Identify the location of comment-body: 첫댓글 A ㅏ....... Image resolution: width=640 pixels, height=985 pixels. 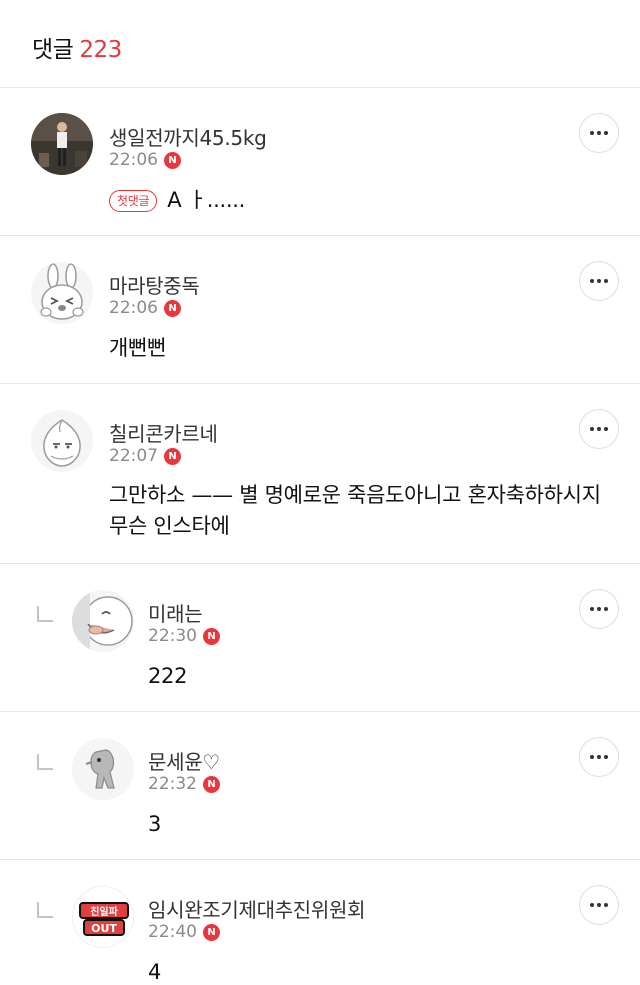
(177, 200).